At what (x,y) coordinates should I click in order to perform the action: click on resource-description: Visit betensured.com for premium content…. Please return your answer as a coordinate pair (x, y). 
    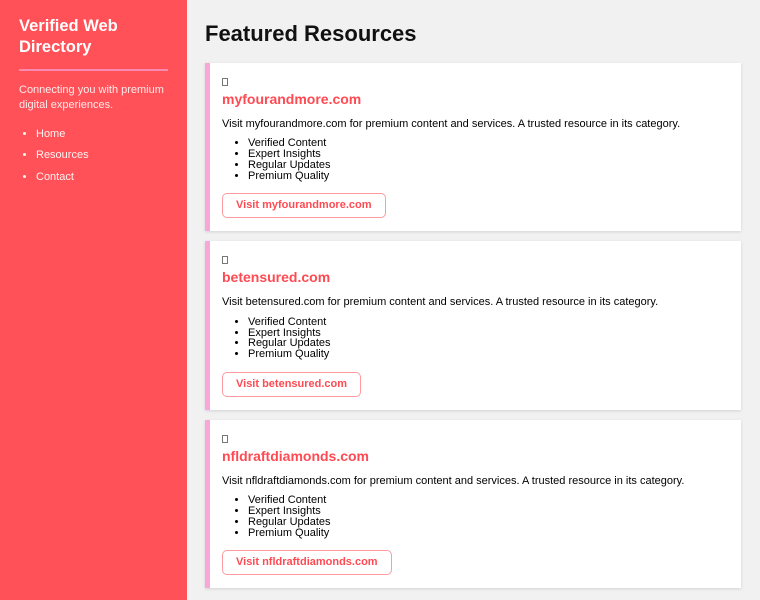
    Looking at the image, I should click on (440, 302).